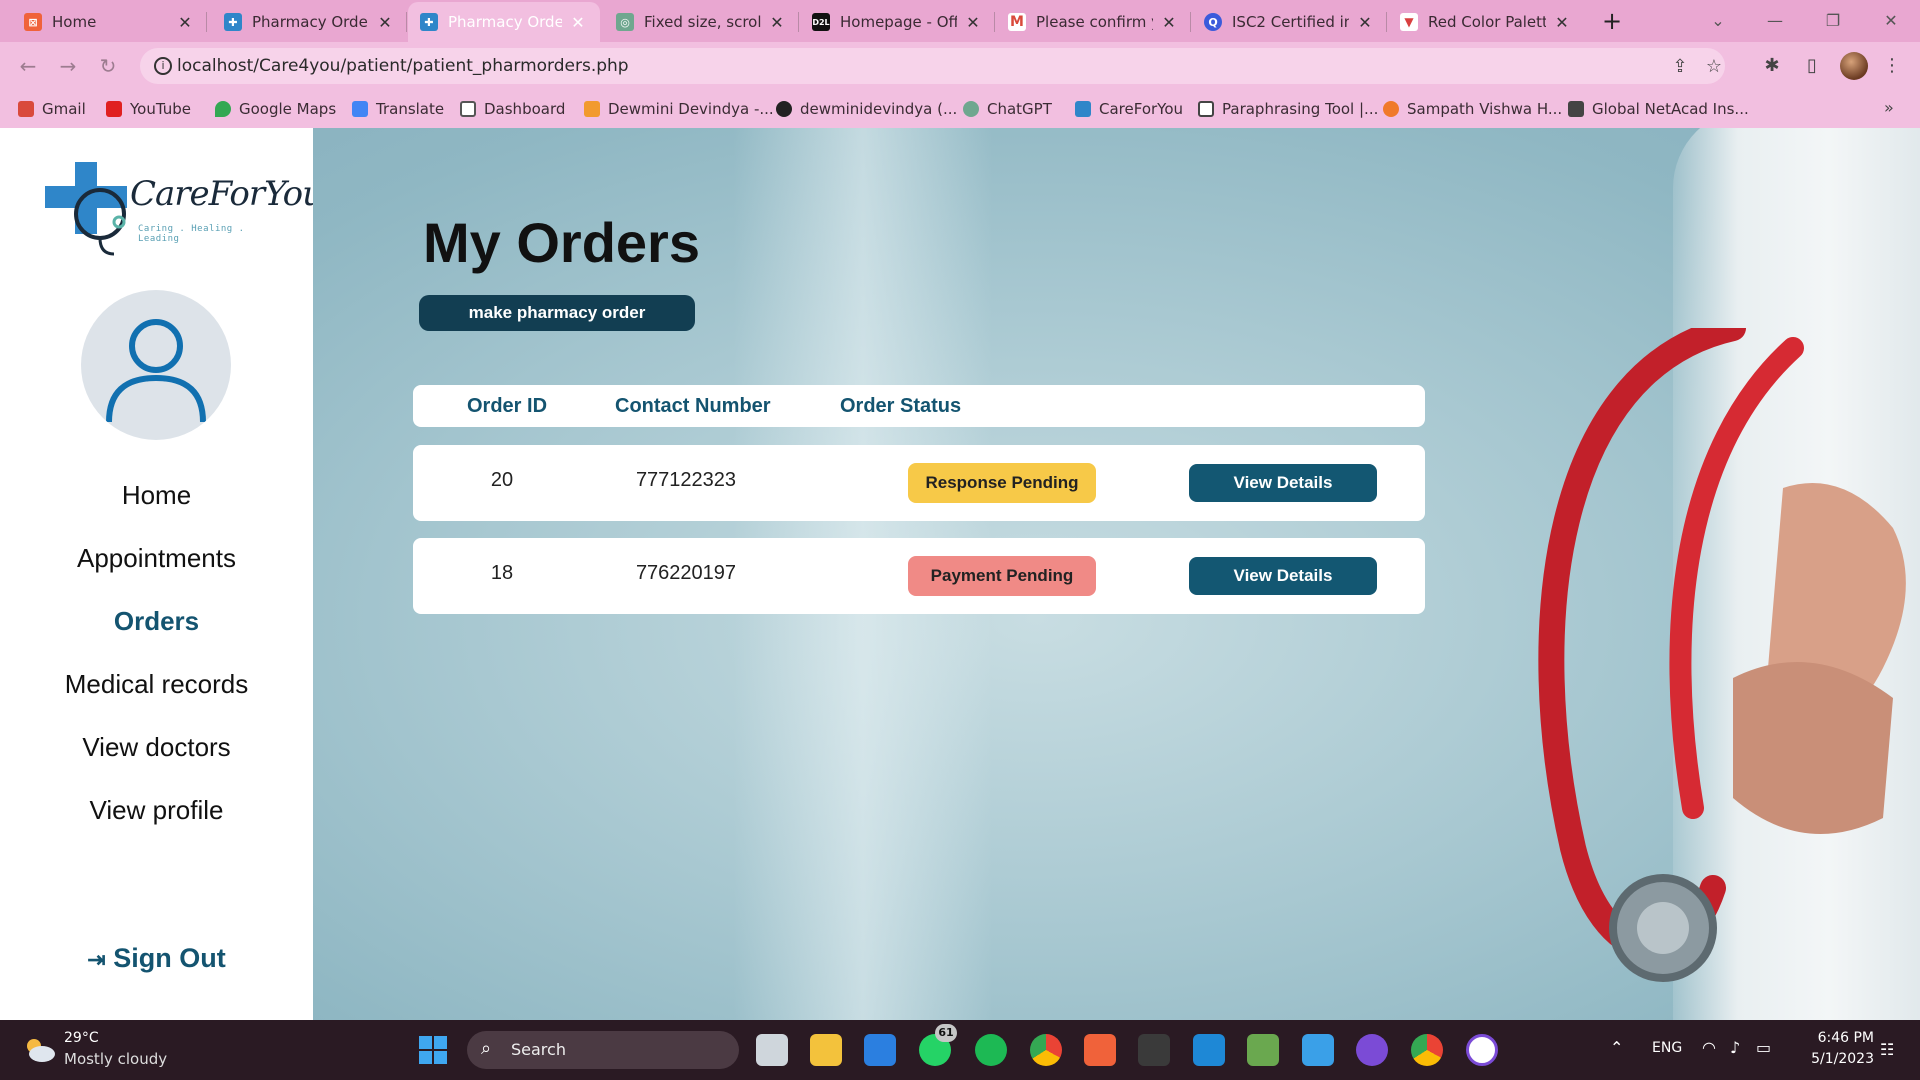  I want to click on careforyou-icon: ✚, so click(233, 22).